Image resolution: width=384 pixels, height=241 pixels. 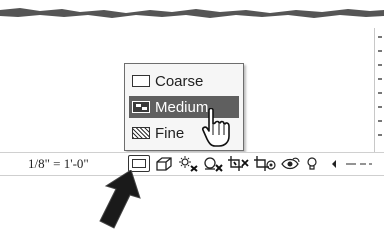 I want to click on reveal-hidden-button, so click(x=312, y=164).